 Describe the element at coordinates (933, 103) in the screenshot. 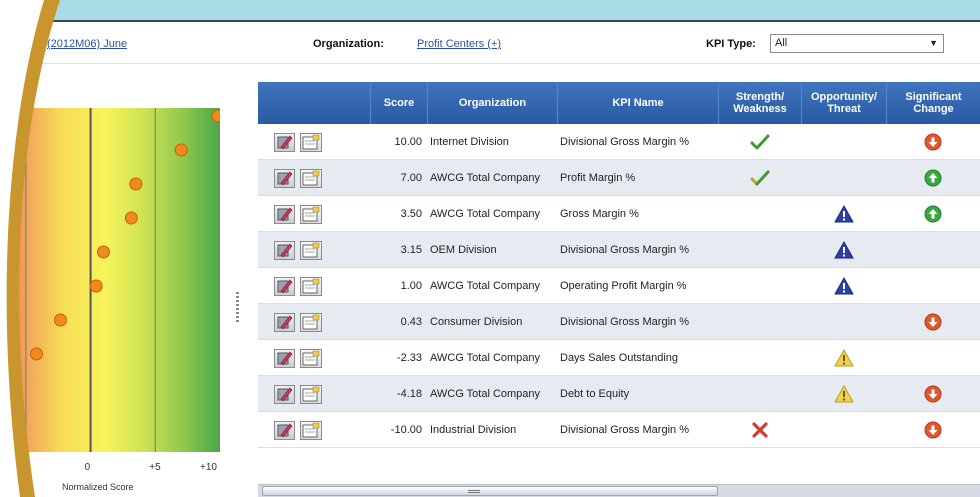

I see `header-significant-change: Significant Change` at that location.